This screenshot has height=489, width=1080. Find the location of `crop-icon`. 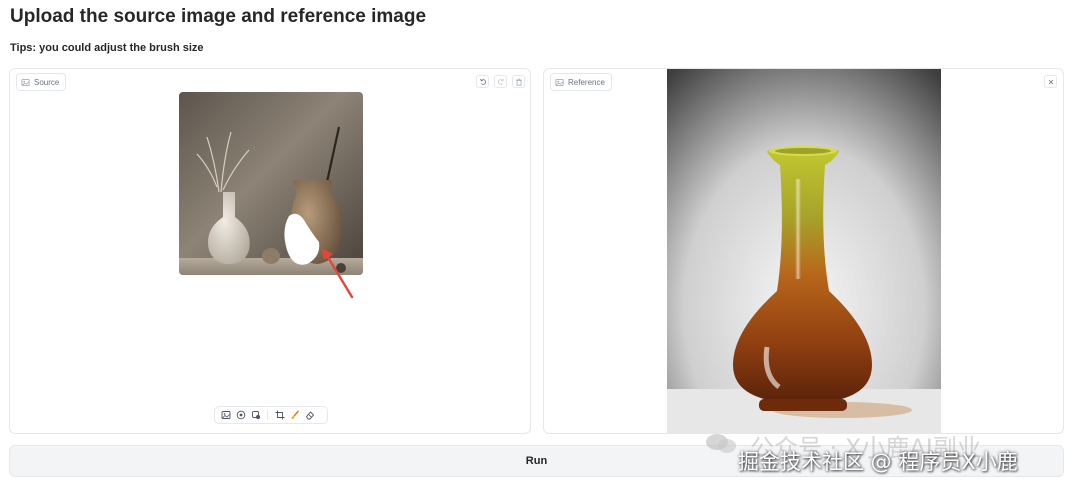

crop-icon is located at coordinates (279, 415).